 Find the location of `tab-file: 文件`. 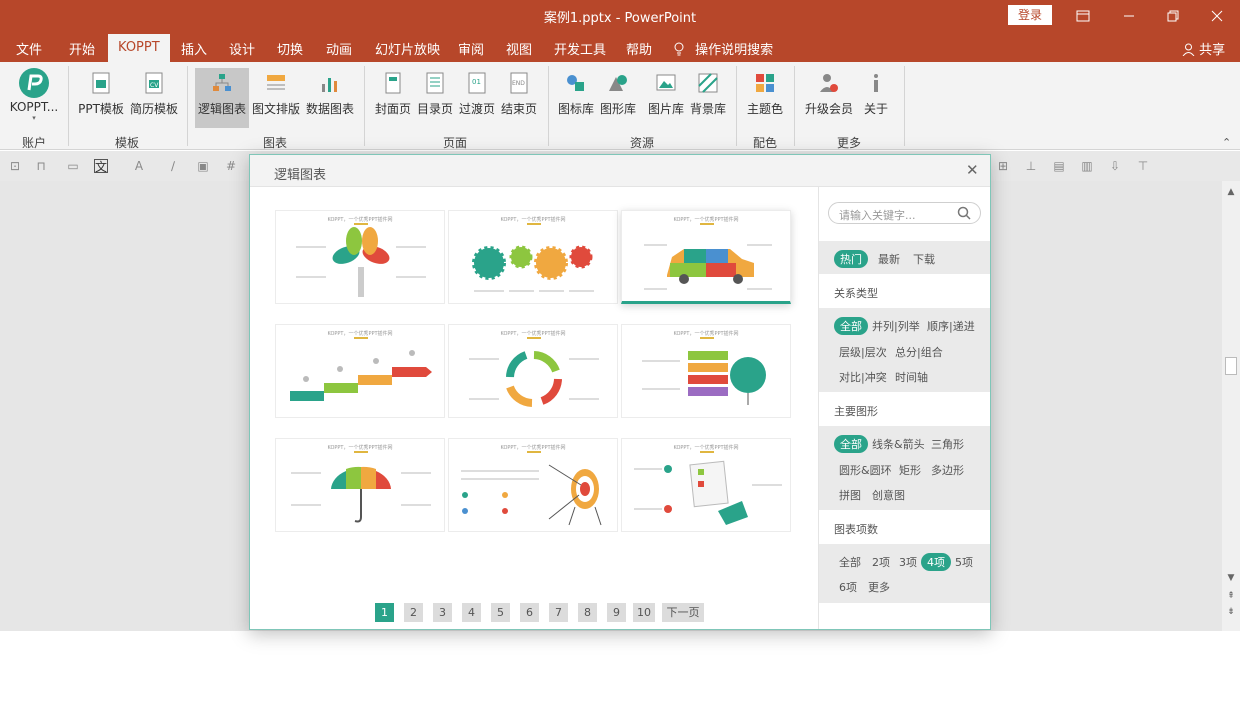

tab-file: 文件 is located at coordinates (29, 48).